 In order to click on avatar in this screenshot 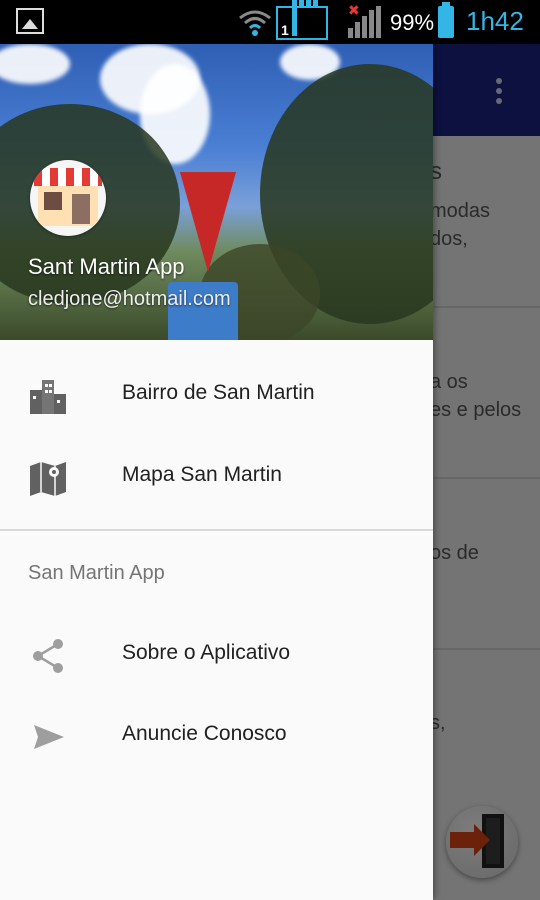, I will do `click(68, 198)`.